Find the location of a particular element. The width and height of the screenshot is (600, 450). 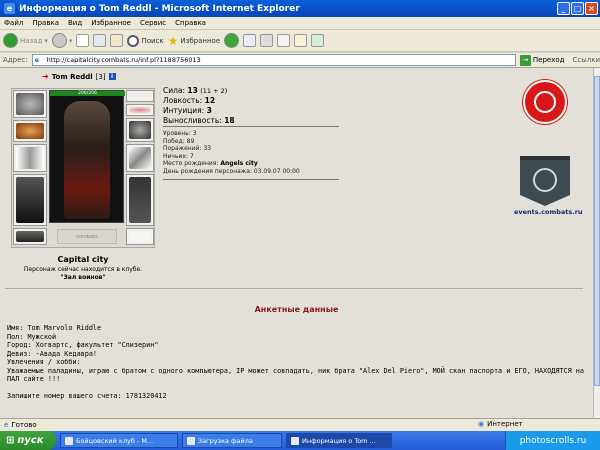

search-button: Поиск is located at coordinates (145, 40).